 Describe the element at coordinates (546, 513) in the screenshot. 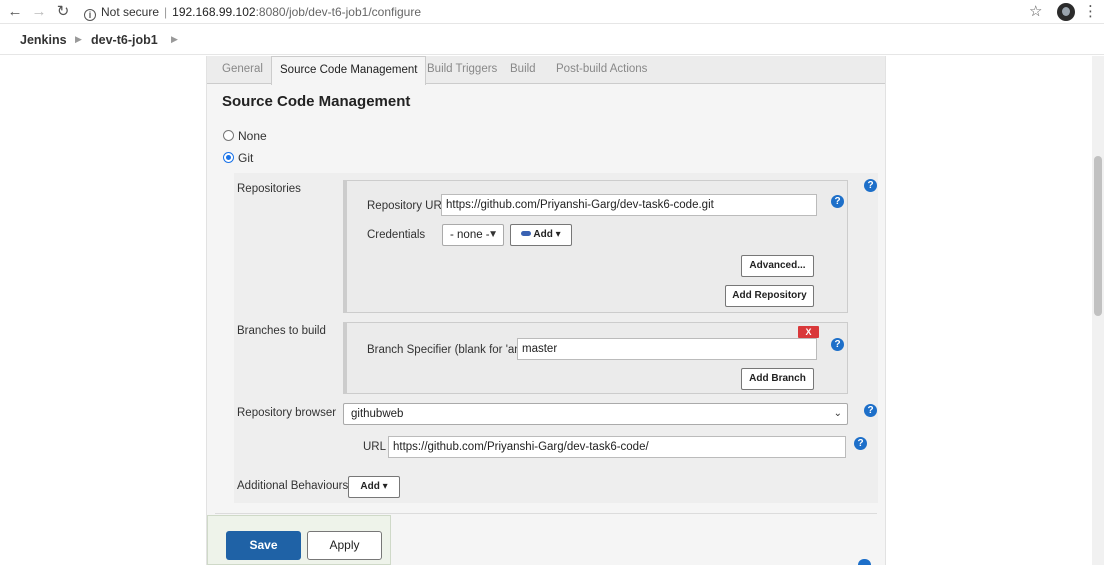

I see `section-divider` at that location.